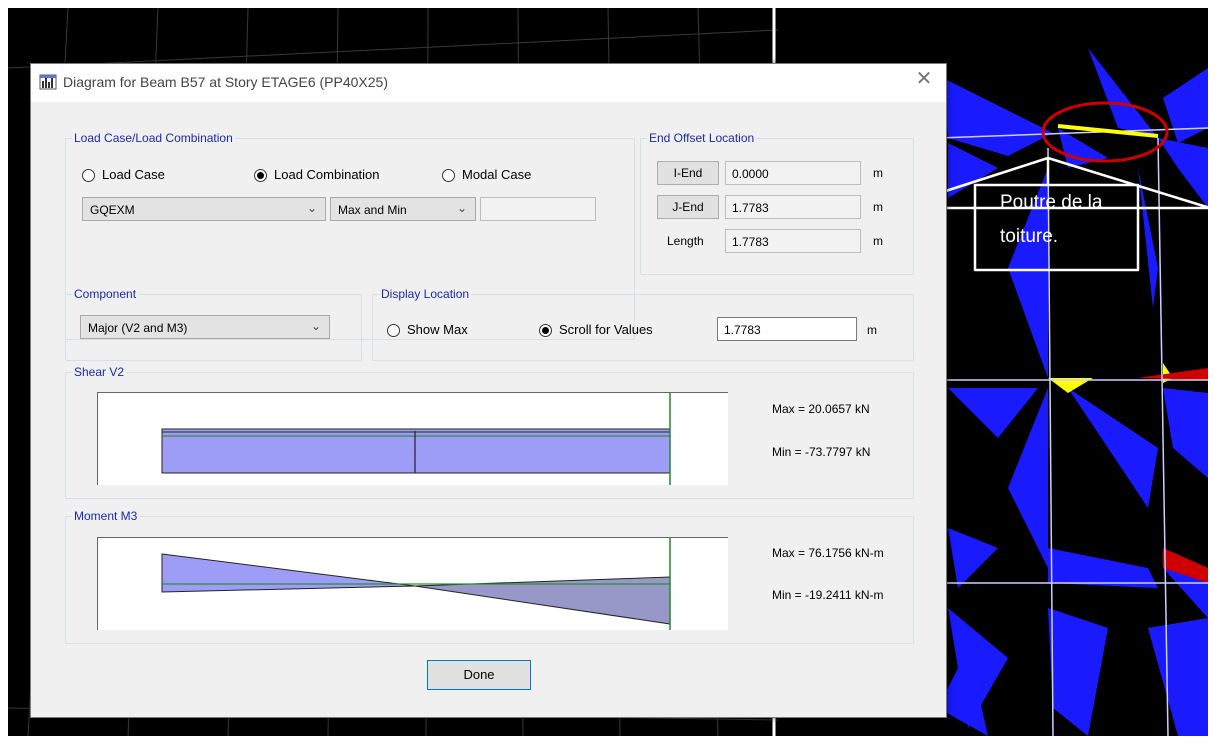  What do you see at coordinates (878, 241) in the screenshot?
I see `length-unit: m` at bounding box center [878, 241].